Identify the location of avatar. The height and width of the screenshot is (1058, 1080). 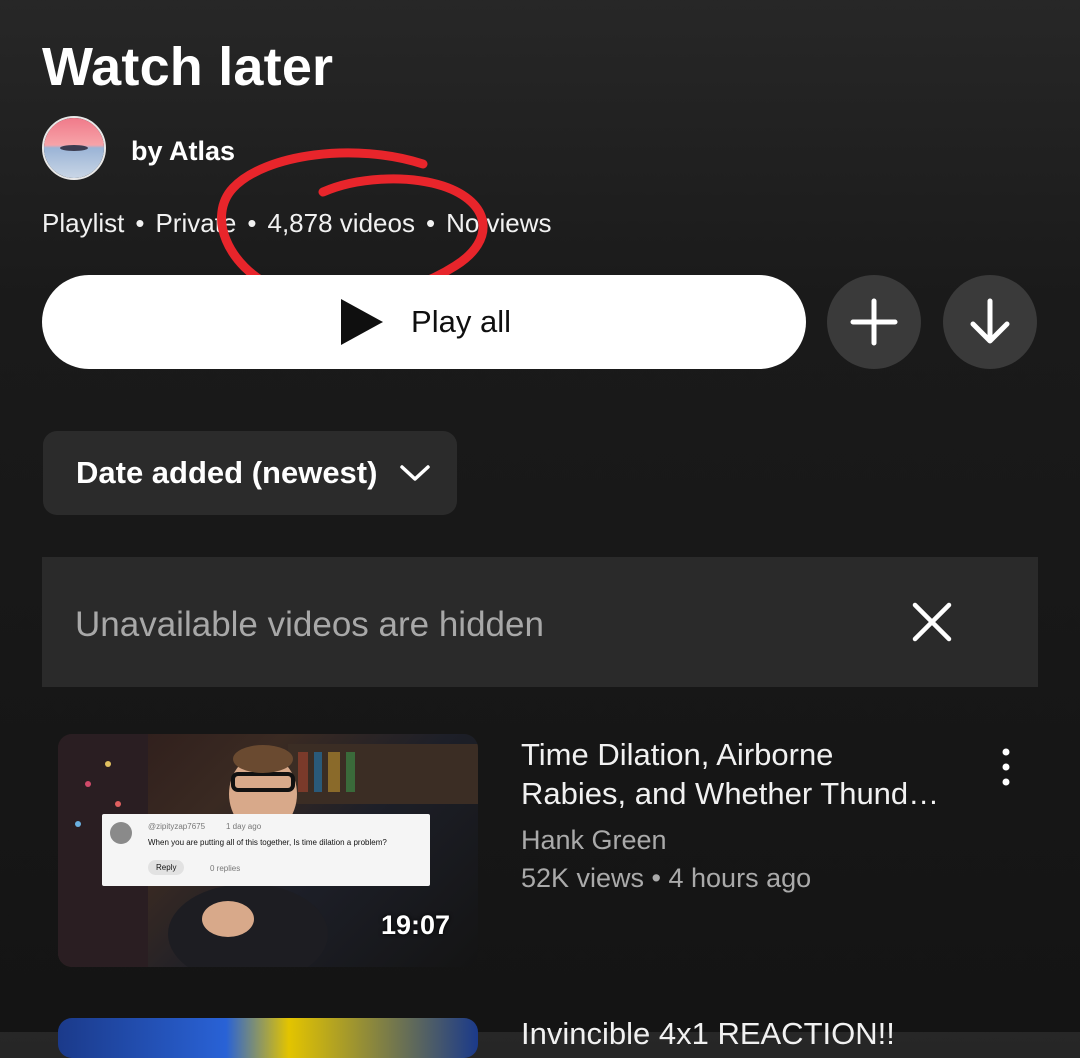
(74, 148).